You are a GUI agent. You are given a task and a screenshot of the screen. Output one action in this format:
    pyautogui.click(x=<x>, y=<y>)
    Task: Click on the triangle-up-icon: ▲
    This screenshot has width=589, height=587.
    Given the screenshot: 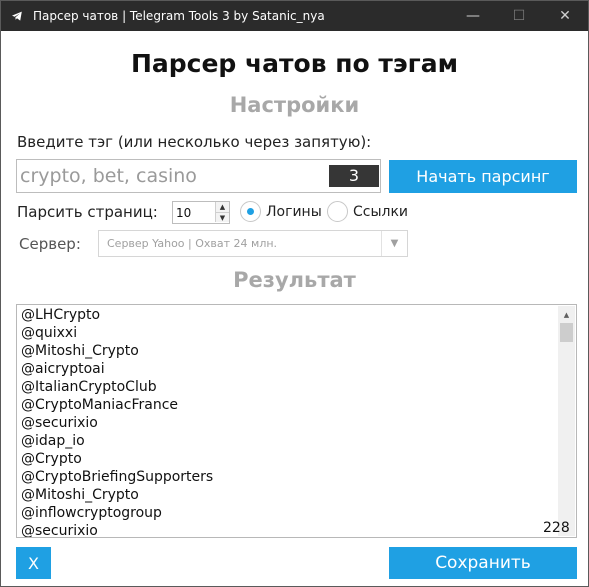 What is the action you would take?
    pyautogui.click(x=222, y=207)
    